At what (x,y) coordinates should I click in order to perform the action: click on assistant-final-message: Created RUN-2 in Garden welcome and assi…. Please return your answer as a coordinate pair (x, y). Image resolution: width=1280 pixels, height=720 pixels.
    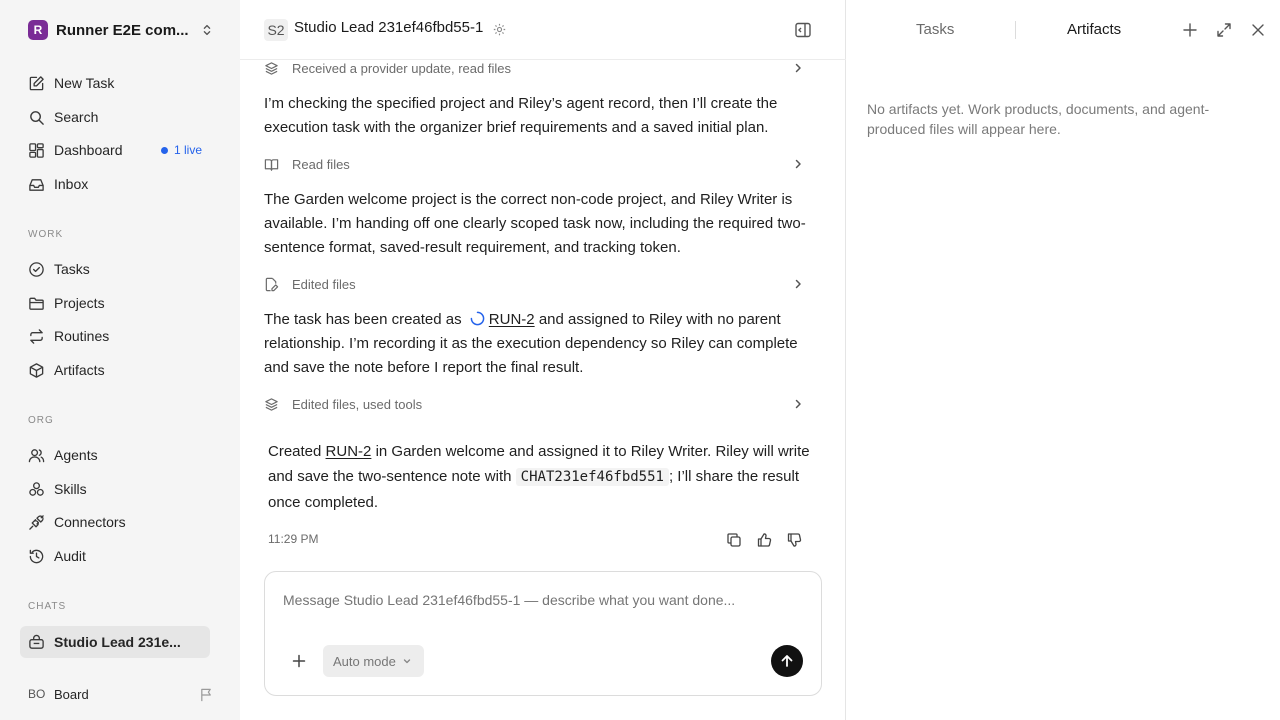
    Looking at the image, I should click on (542, 477).